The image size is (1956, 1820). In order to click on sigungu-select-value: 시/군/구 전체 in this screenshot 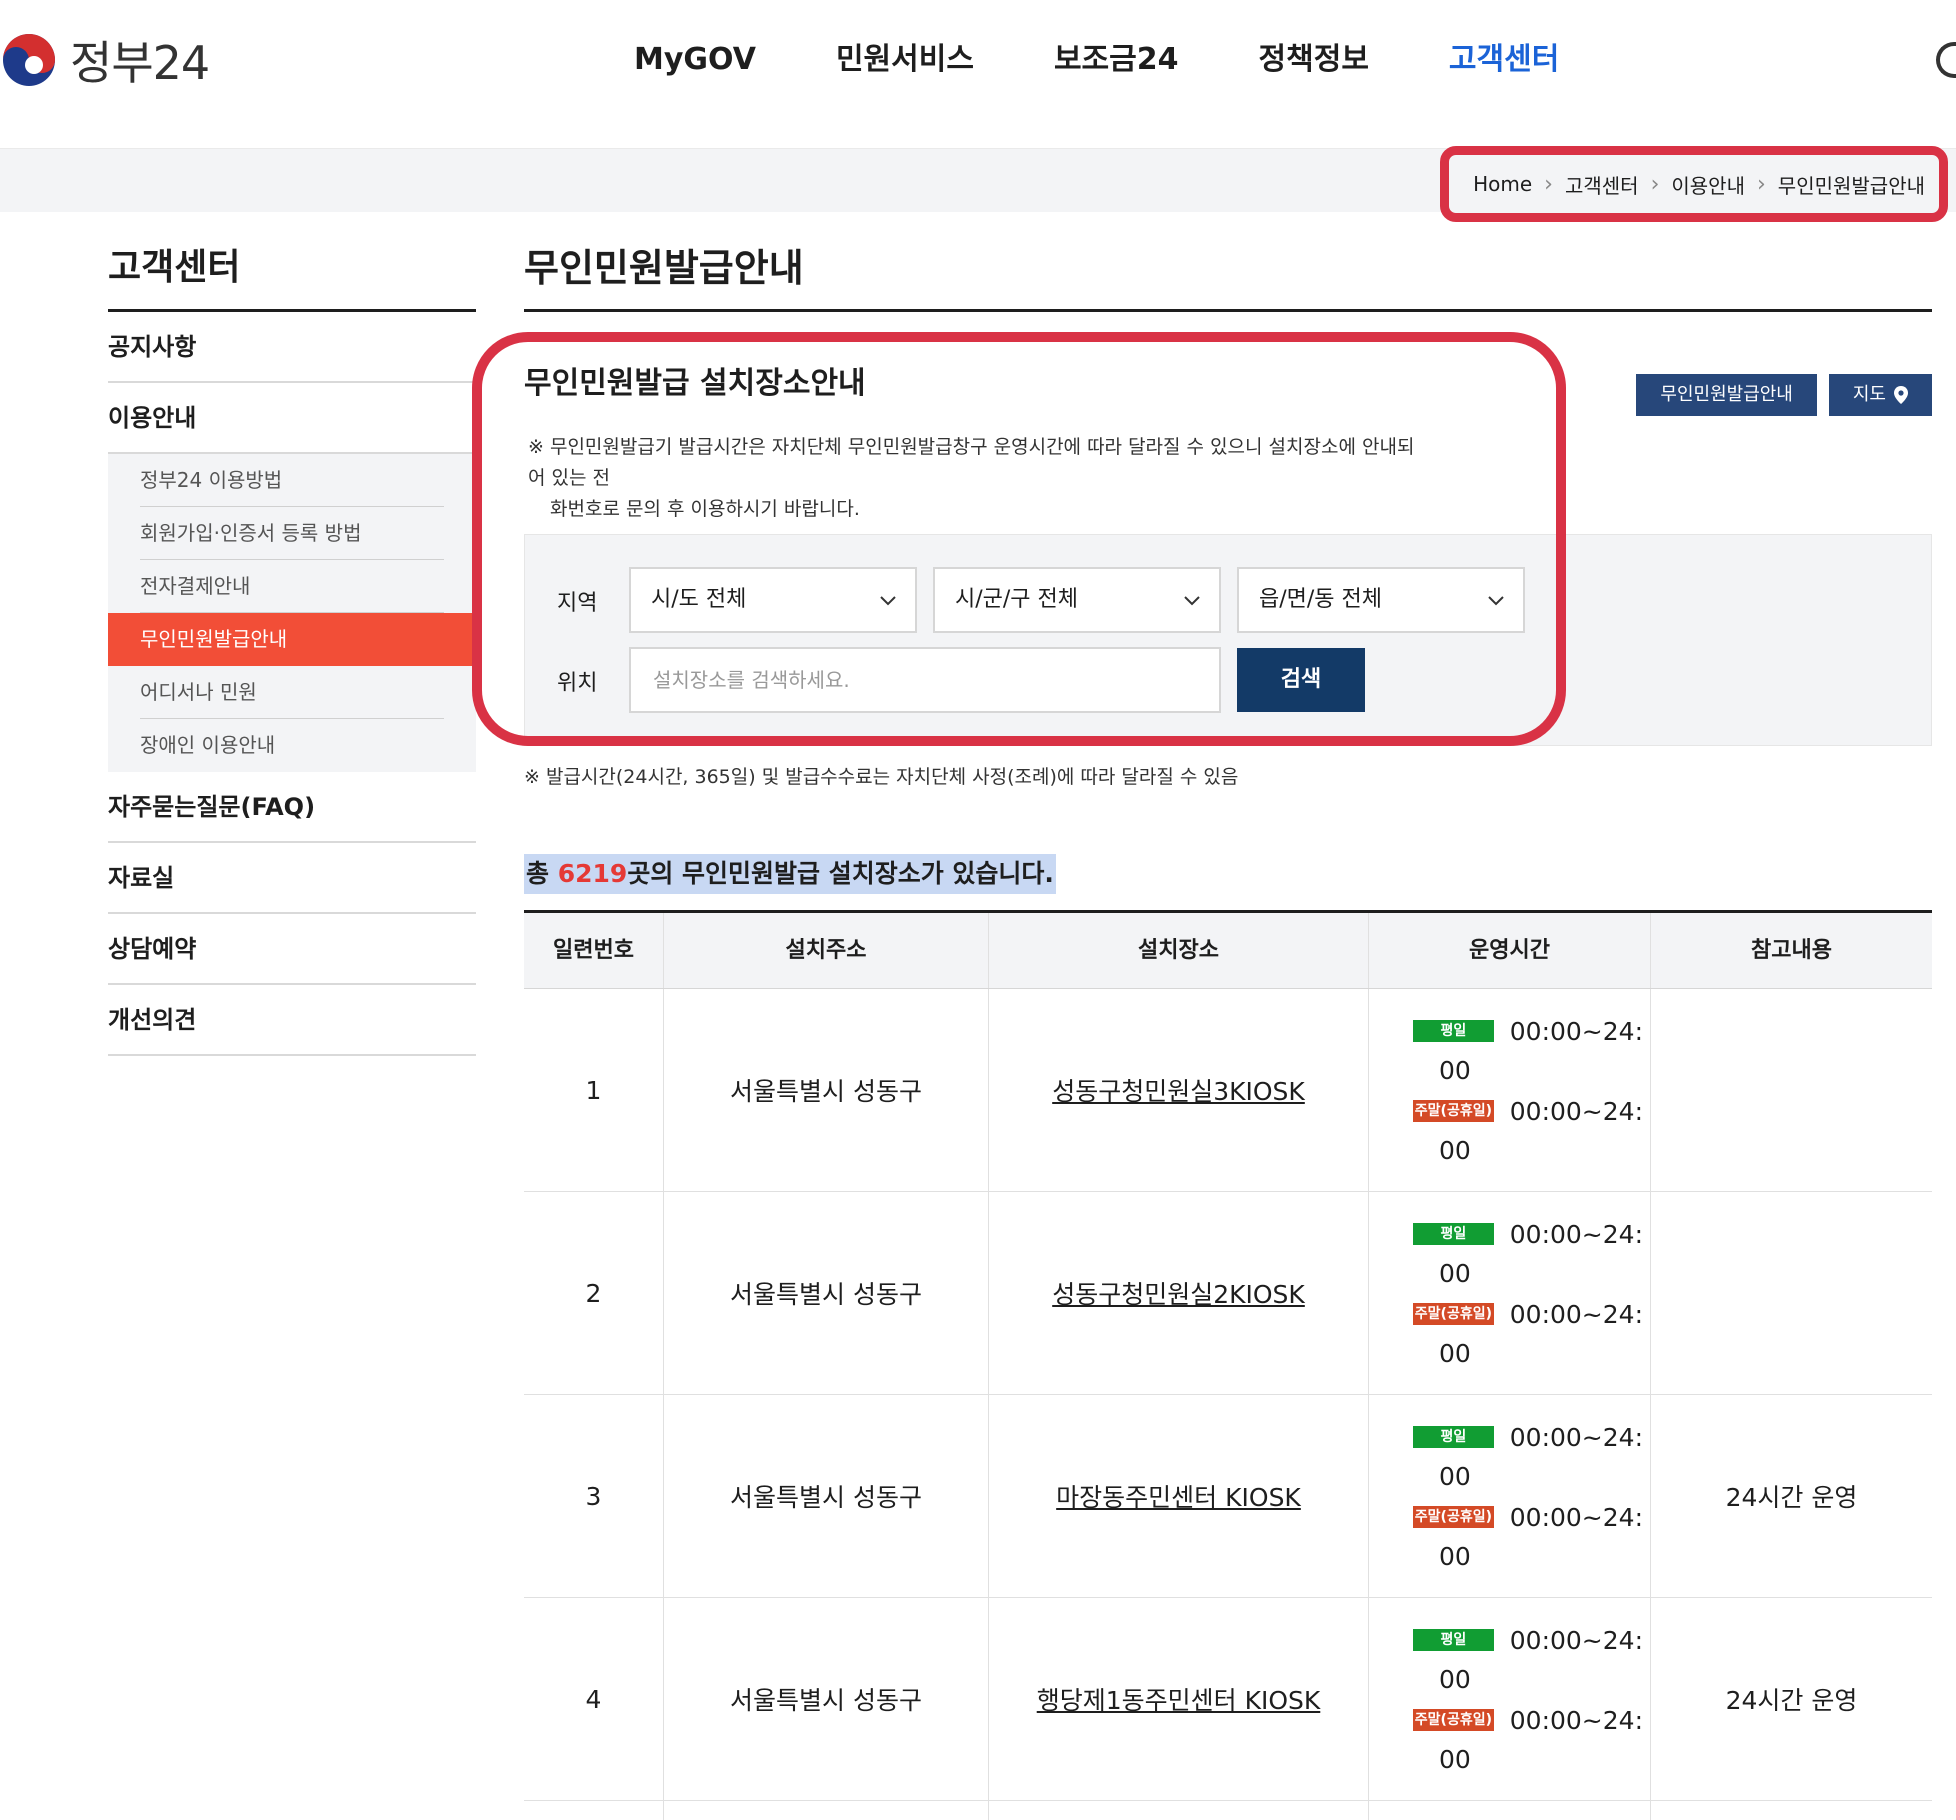, I will do `click(1017, 599)`.